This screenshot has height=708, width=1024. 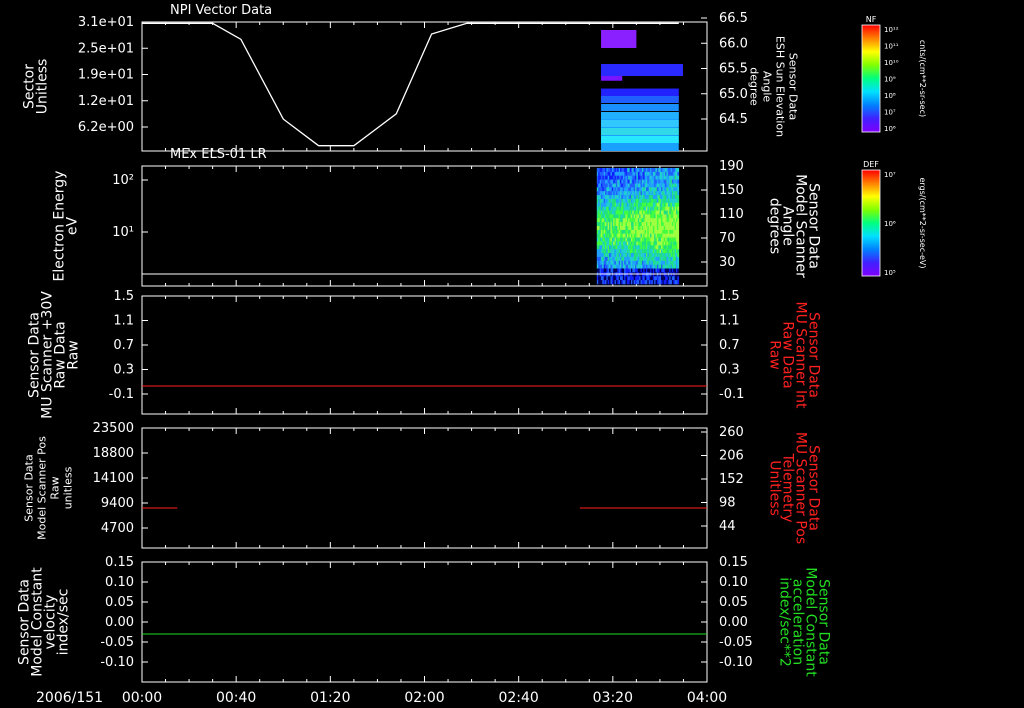 What do you see at coordinates (613, 698) in the screenshot?
I see `time-tick-label: 03:20` at bounding box center [613, 698].